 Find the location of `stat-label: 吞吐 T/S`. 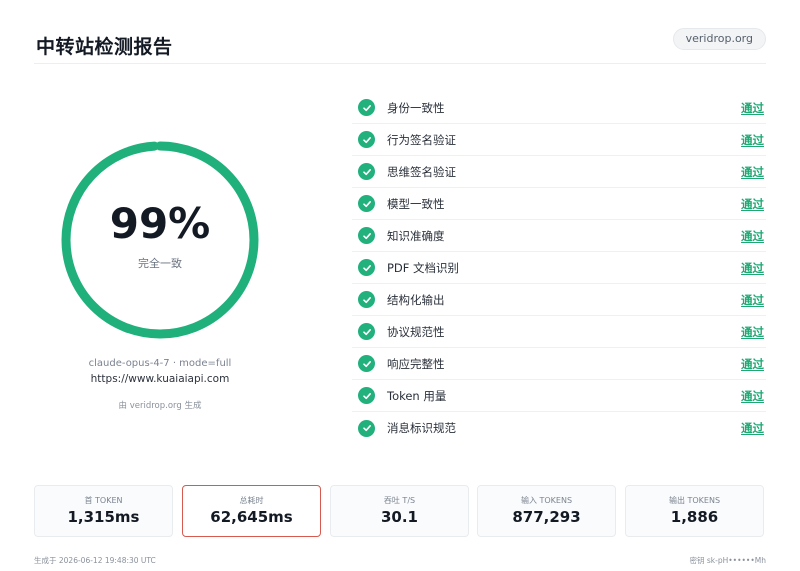

stat-label: 吞吐 T/S is located at coordinates (399, 500).